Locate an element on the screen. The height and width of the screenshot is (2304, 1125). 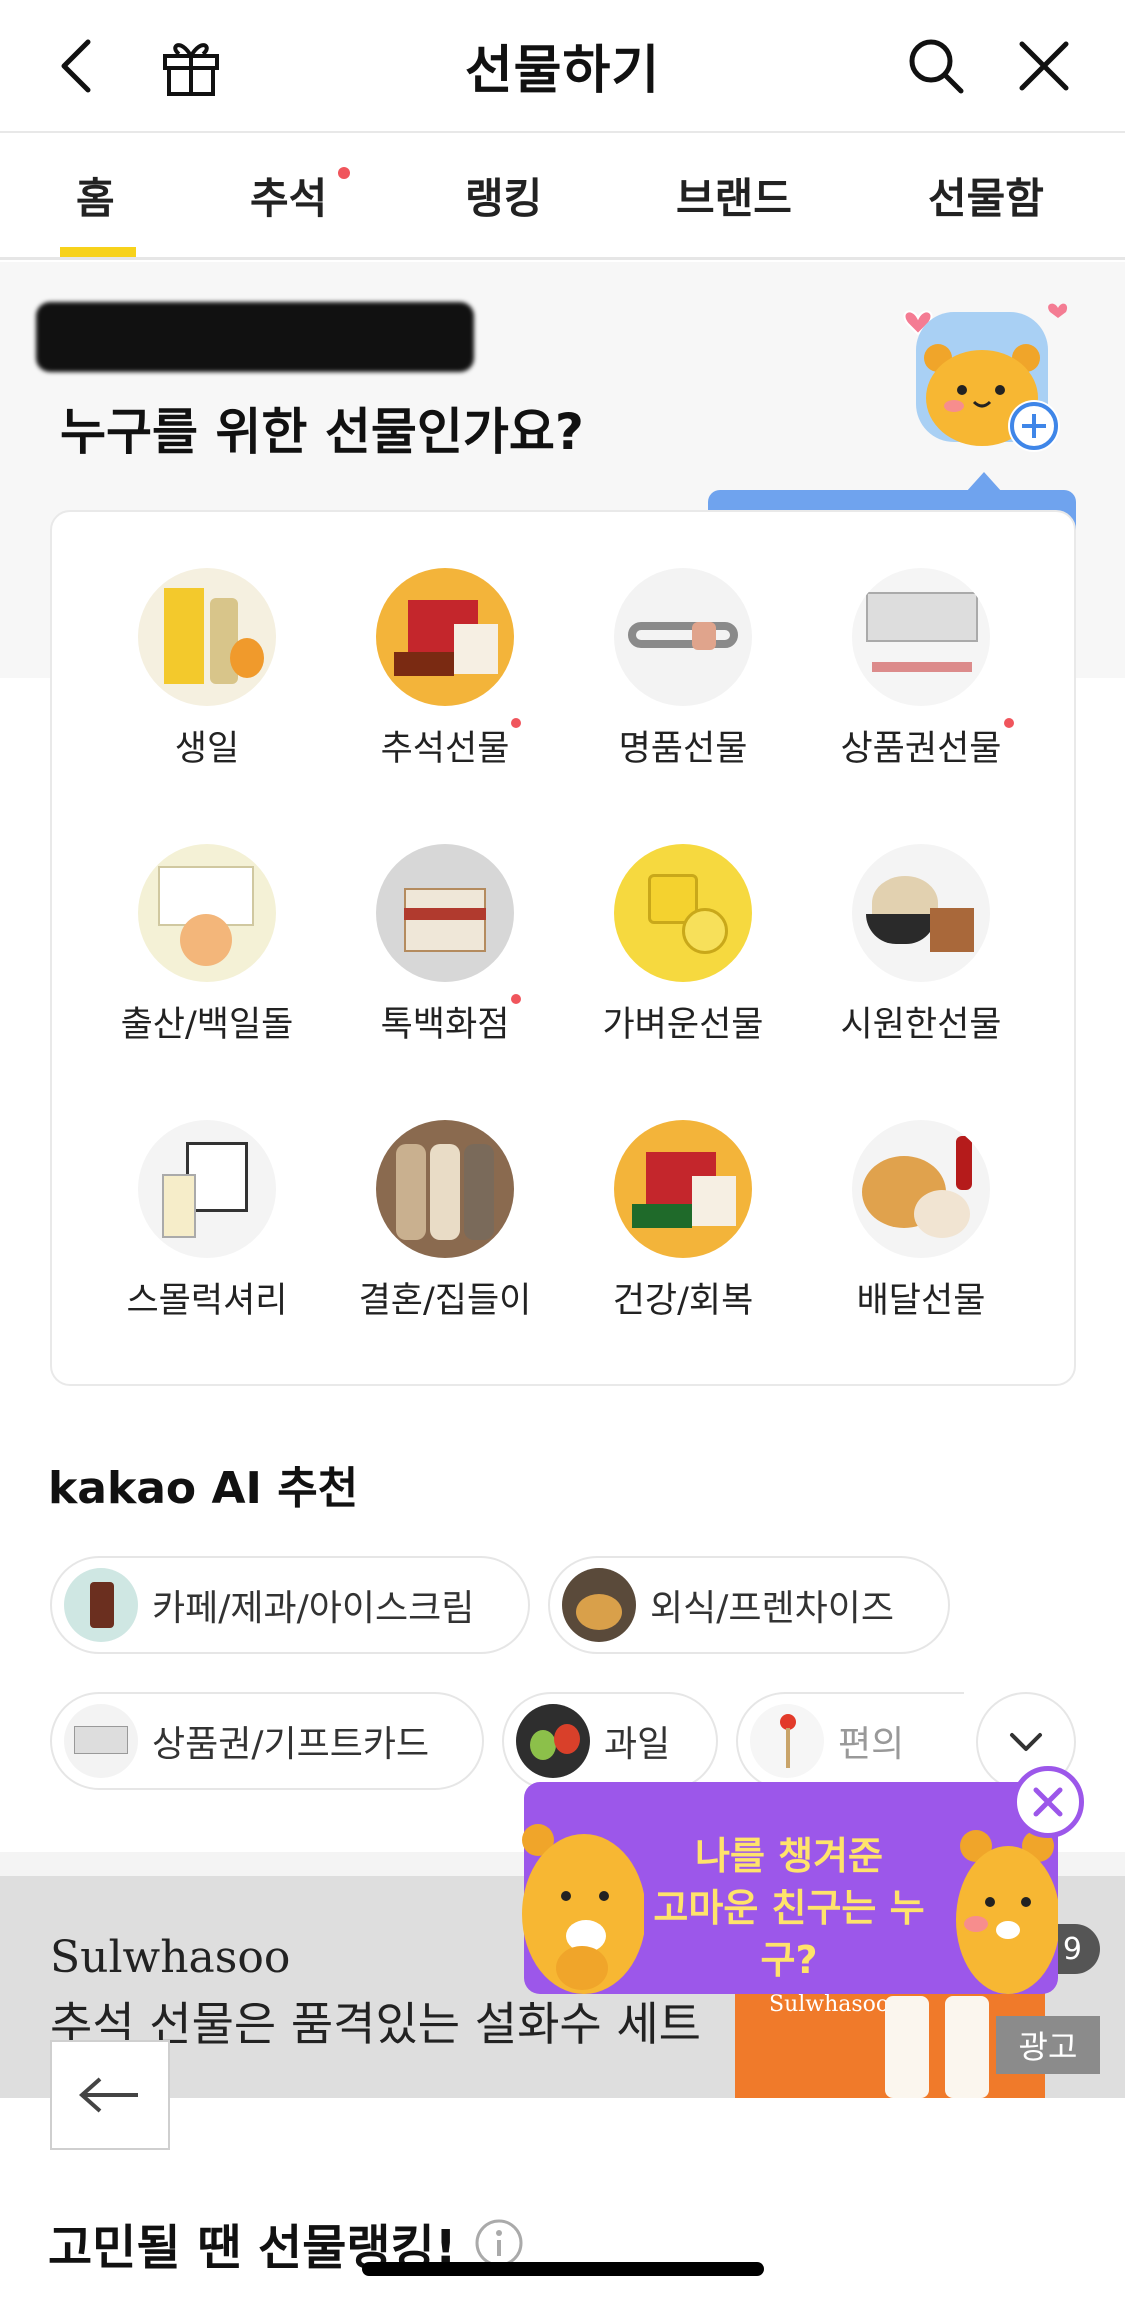
category-cool-gift: 시원한선물 is located at coordinates (921, 945).